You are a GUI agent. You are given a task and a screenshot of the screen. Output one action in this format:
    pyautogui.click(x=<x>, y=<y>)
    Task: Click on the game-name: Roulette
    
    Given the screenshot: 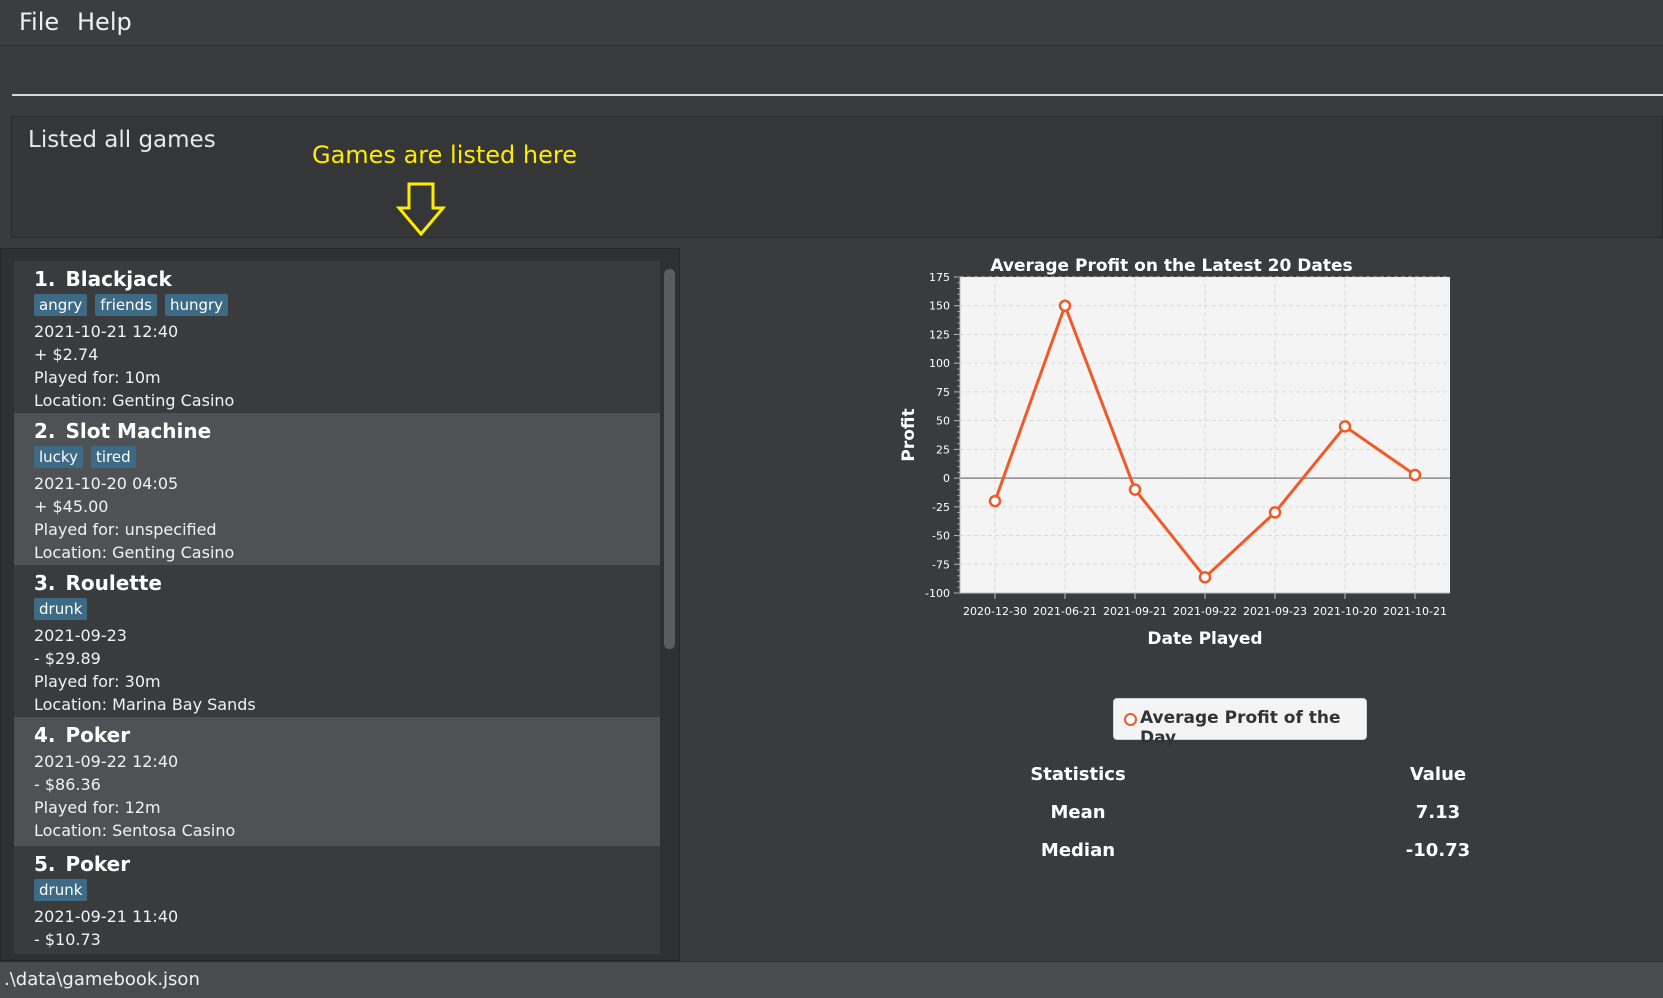 What is the action you would take?
    pyautogui.click(x=113, y=583)
    